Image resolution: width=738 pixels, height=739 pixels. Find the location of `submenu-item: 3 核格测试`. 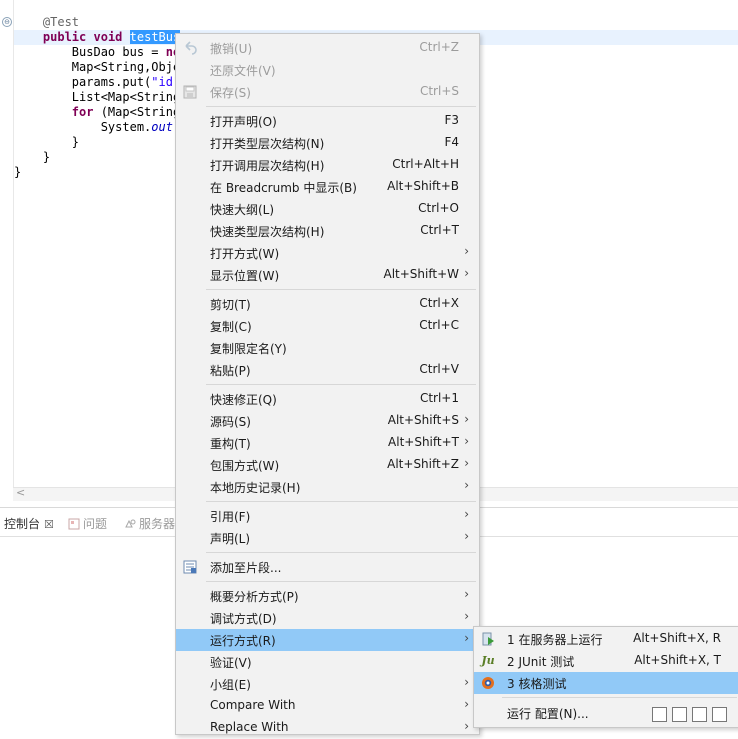

submenu-item: 3 核格测试 is located at coordinates (606, 683).